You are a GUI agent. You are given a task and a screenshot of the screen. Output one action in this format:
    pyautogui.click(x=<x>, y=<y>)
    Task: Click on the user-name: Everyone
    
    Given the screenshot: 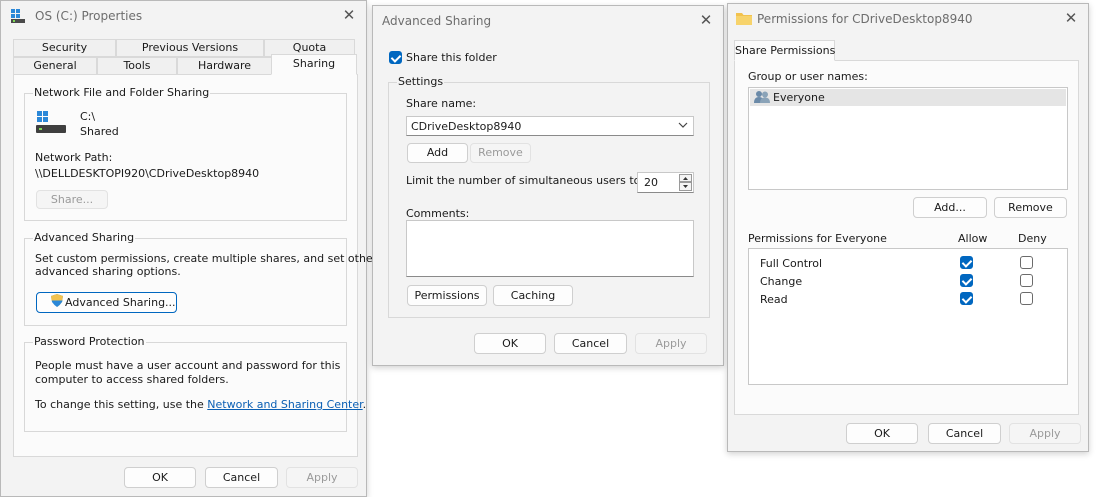 What is the action you would take?
    pyautogui.click(x=799, y=97)
    